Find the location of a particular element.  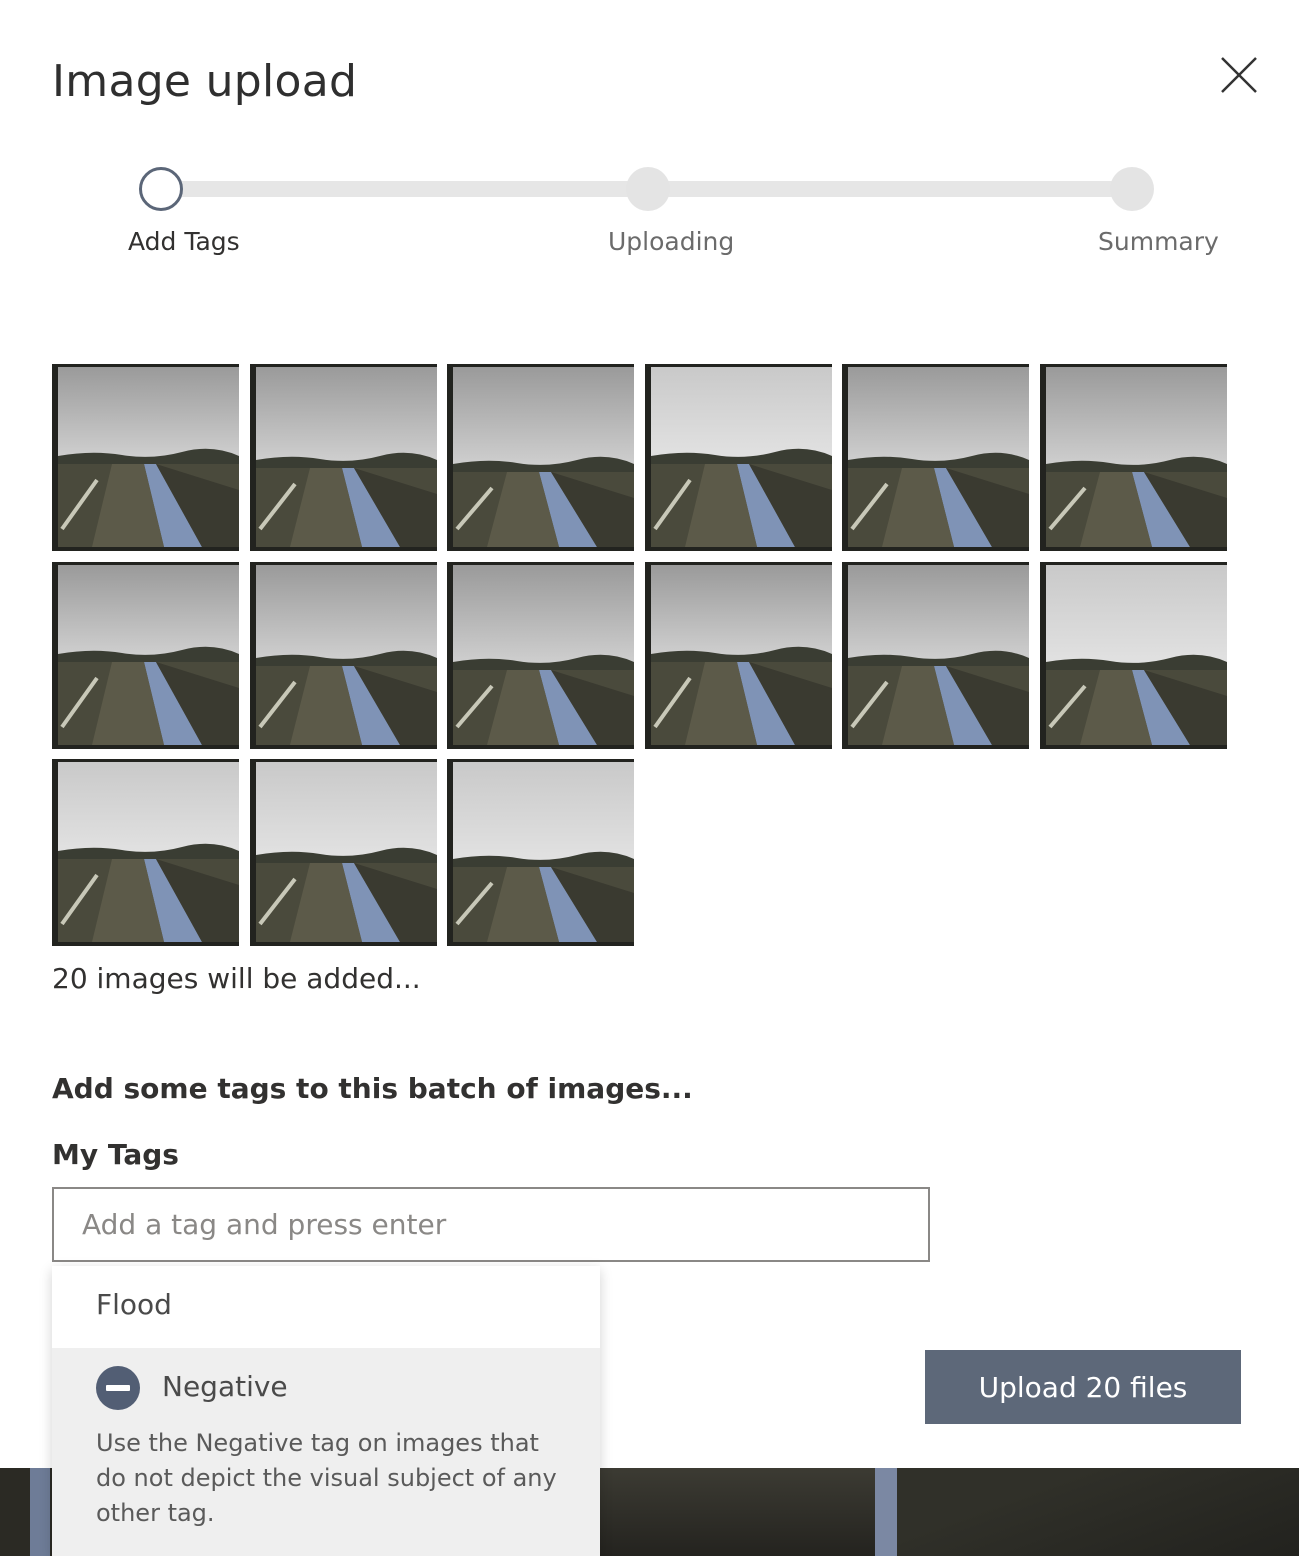

close-icon is located at coordinates (1239, 75).